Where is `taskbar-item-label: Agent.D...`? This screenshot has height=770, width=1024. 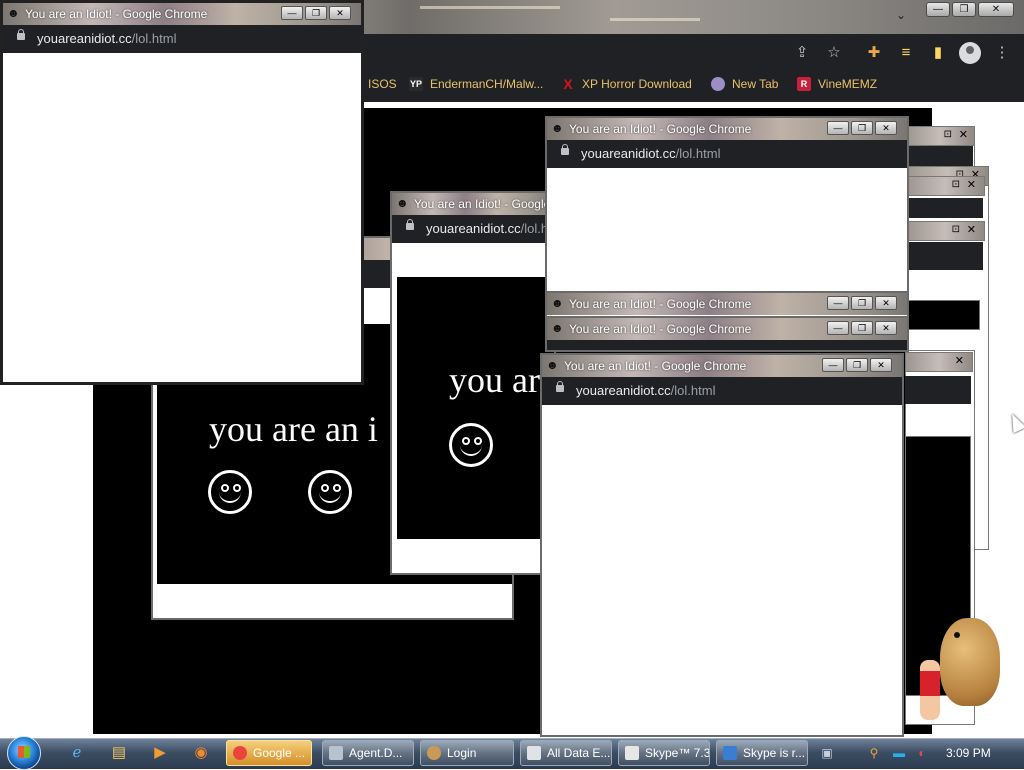
taskbar-item-label: Agent.D... is located at coordinates (376, 753).